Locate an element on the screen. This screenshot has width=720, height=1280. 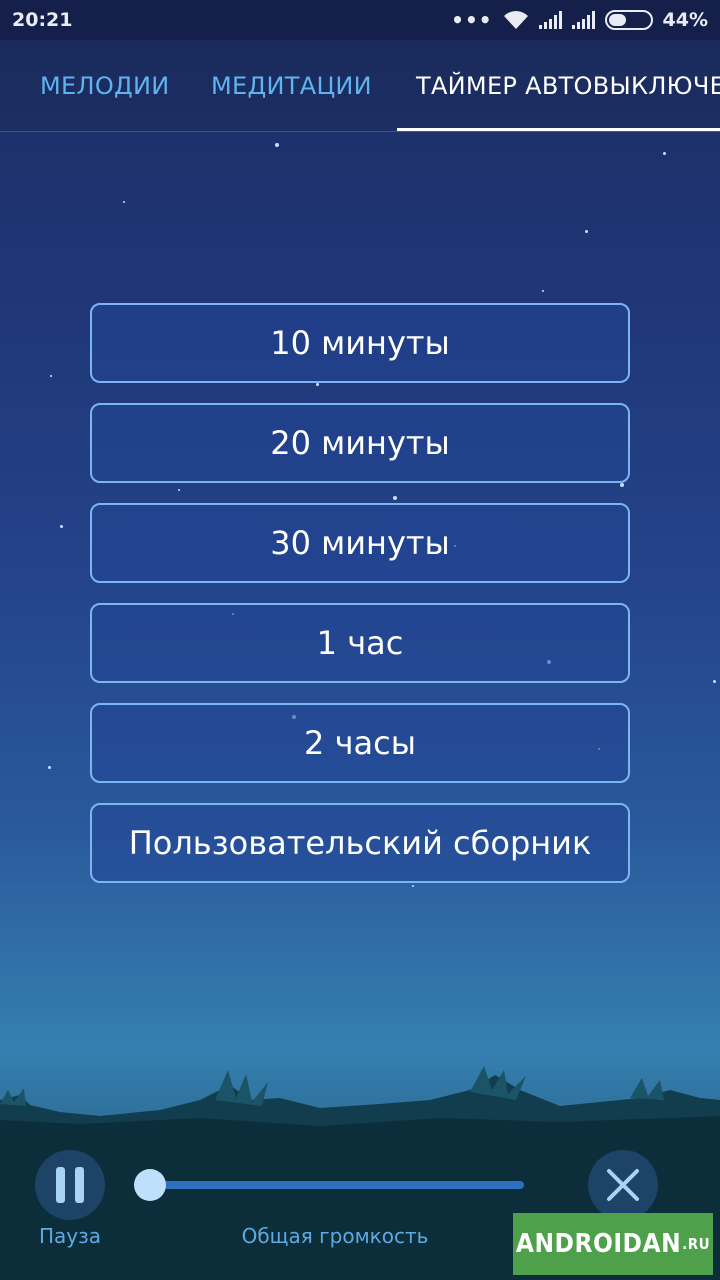
timer-option-20min: 20 минуты is located at coordinates (360, 443).